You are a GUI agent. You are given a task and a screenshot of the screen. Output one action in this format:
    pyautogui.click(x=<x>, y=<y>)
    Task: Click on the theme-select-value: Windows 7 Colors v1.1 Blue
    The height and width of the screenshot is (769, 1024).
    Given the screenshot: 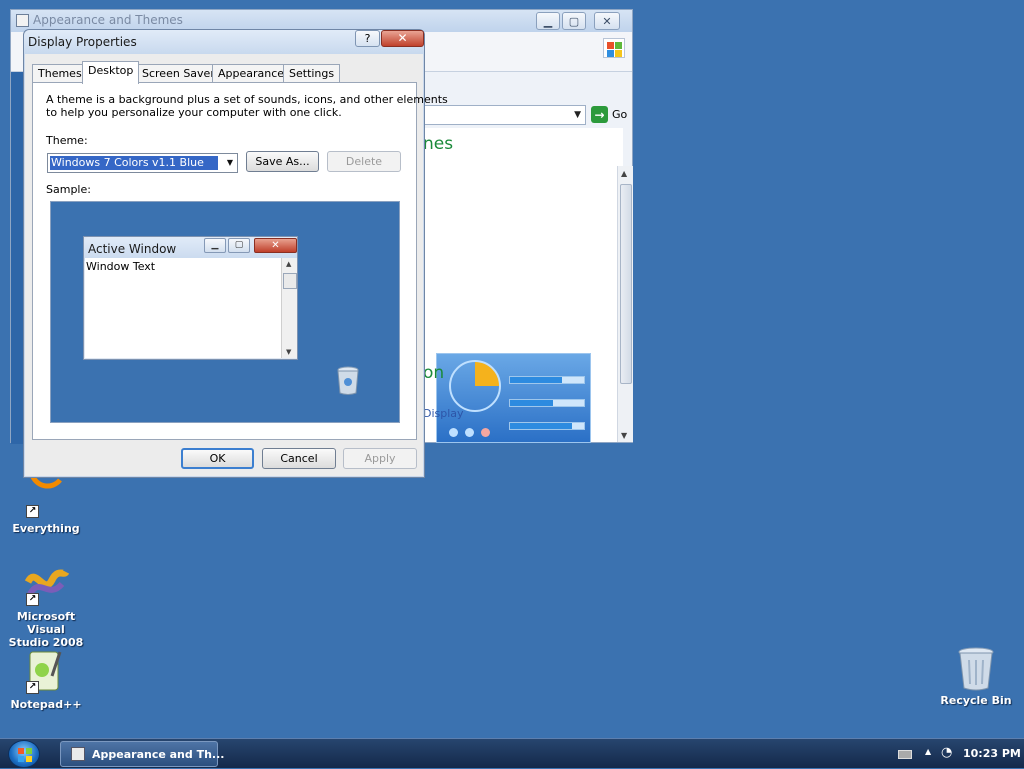 What is the action you would take?
    pyautogui.click(x=134, y=163)
    